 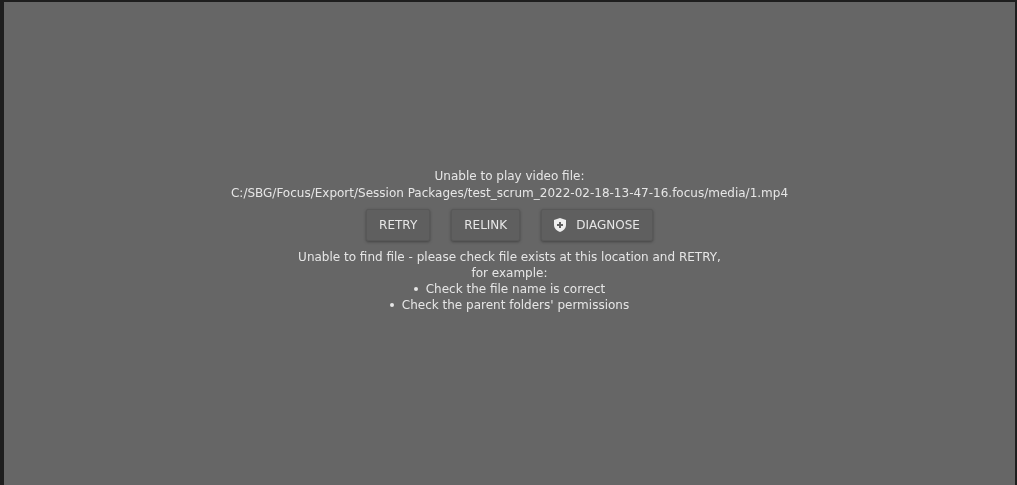 I want to click on action-button: RETRY, so click(x=398, y=225).